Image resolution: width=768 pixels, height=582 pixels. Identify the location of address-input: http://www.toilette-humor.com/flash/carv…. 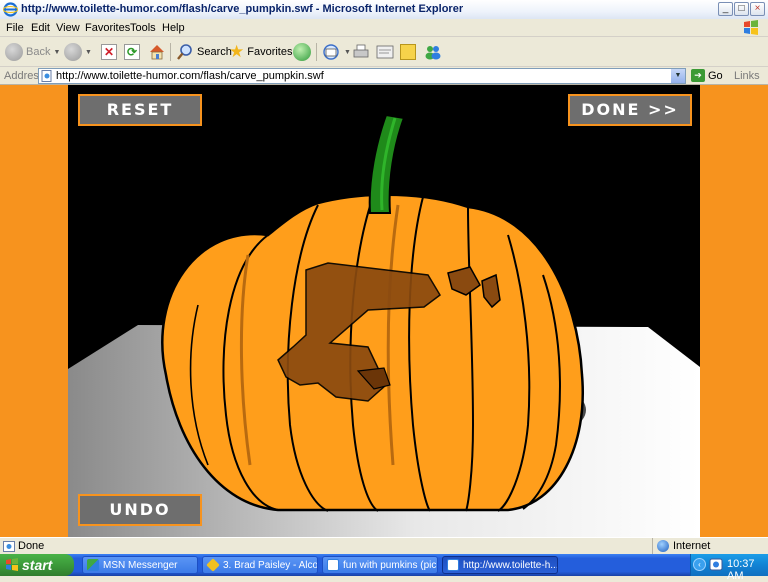
(362, 76).